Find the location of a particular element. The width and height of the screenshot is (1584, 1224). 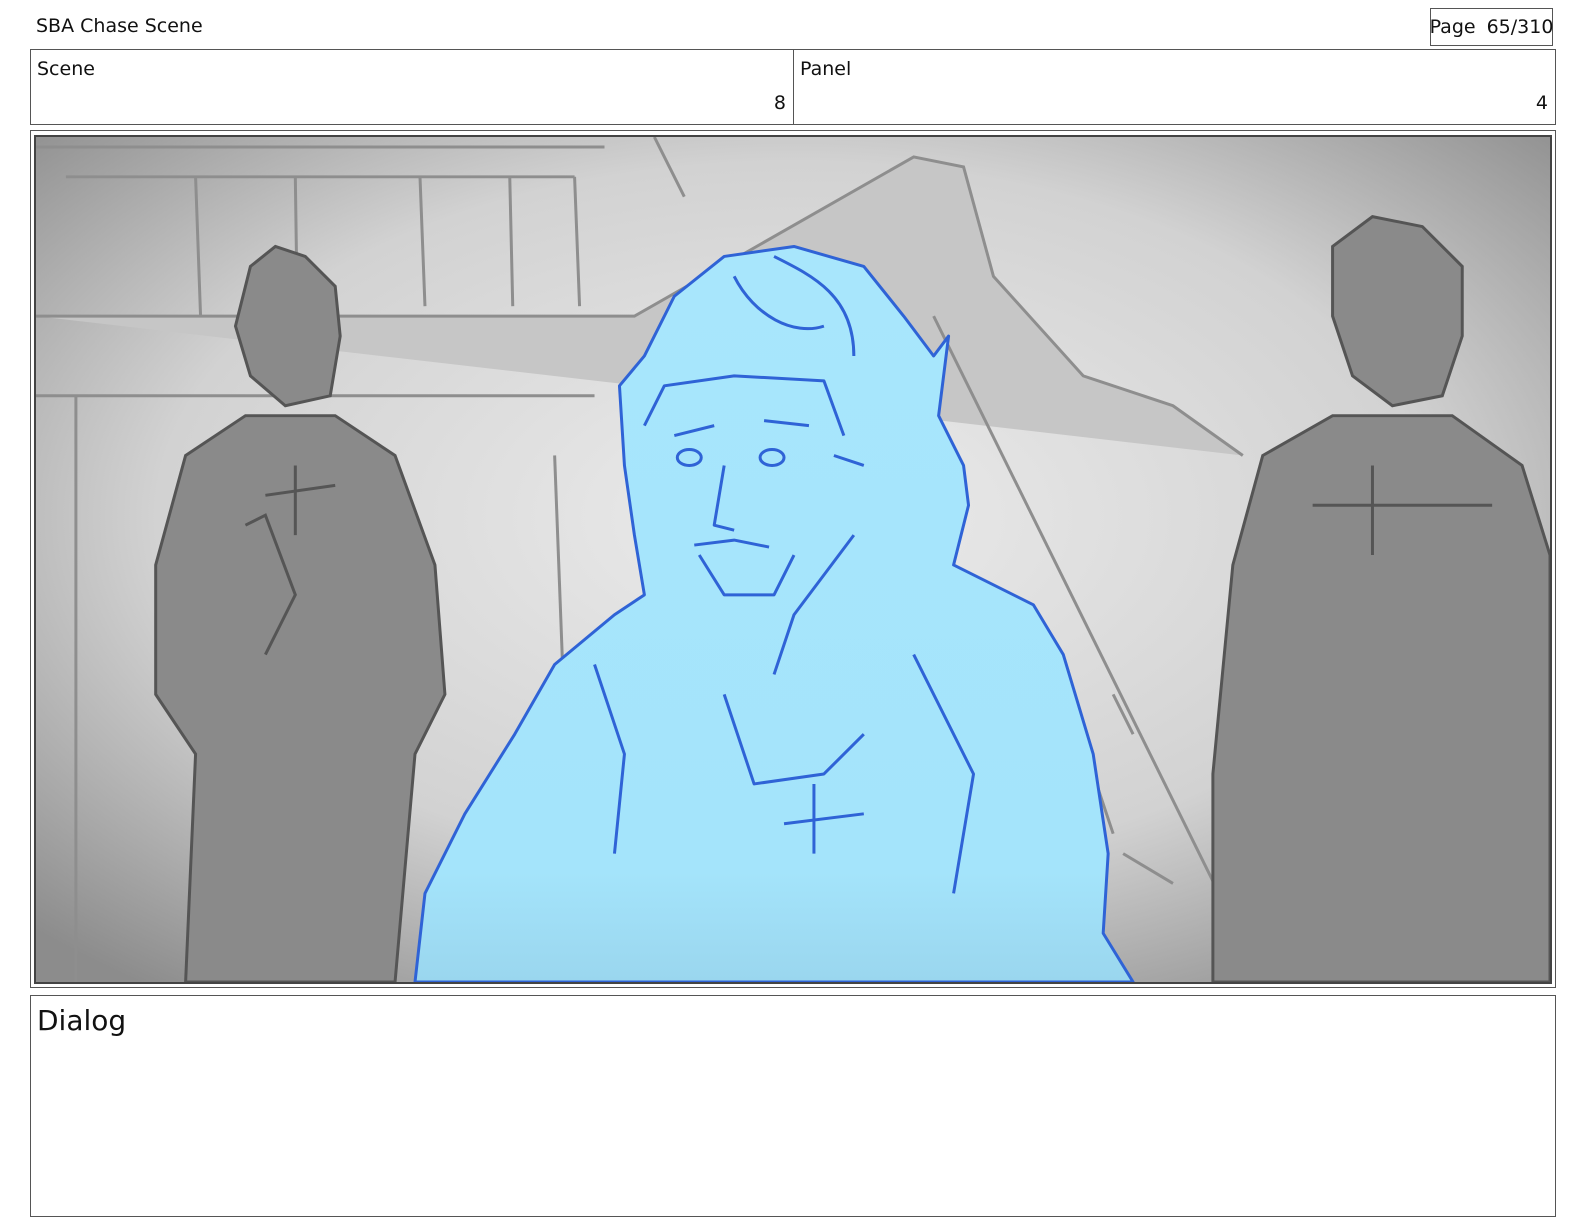

panel-cell: Panel 4 is located at coordinates (1174, 87).